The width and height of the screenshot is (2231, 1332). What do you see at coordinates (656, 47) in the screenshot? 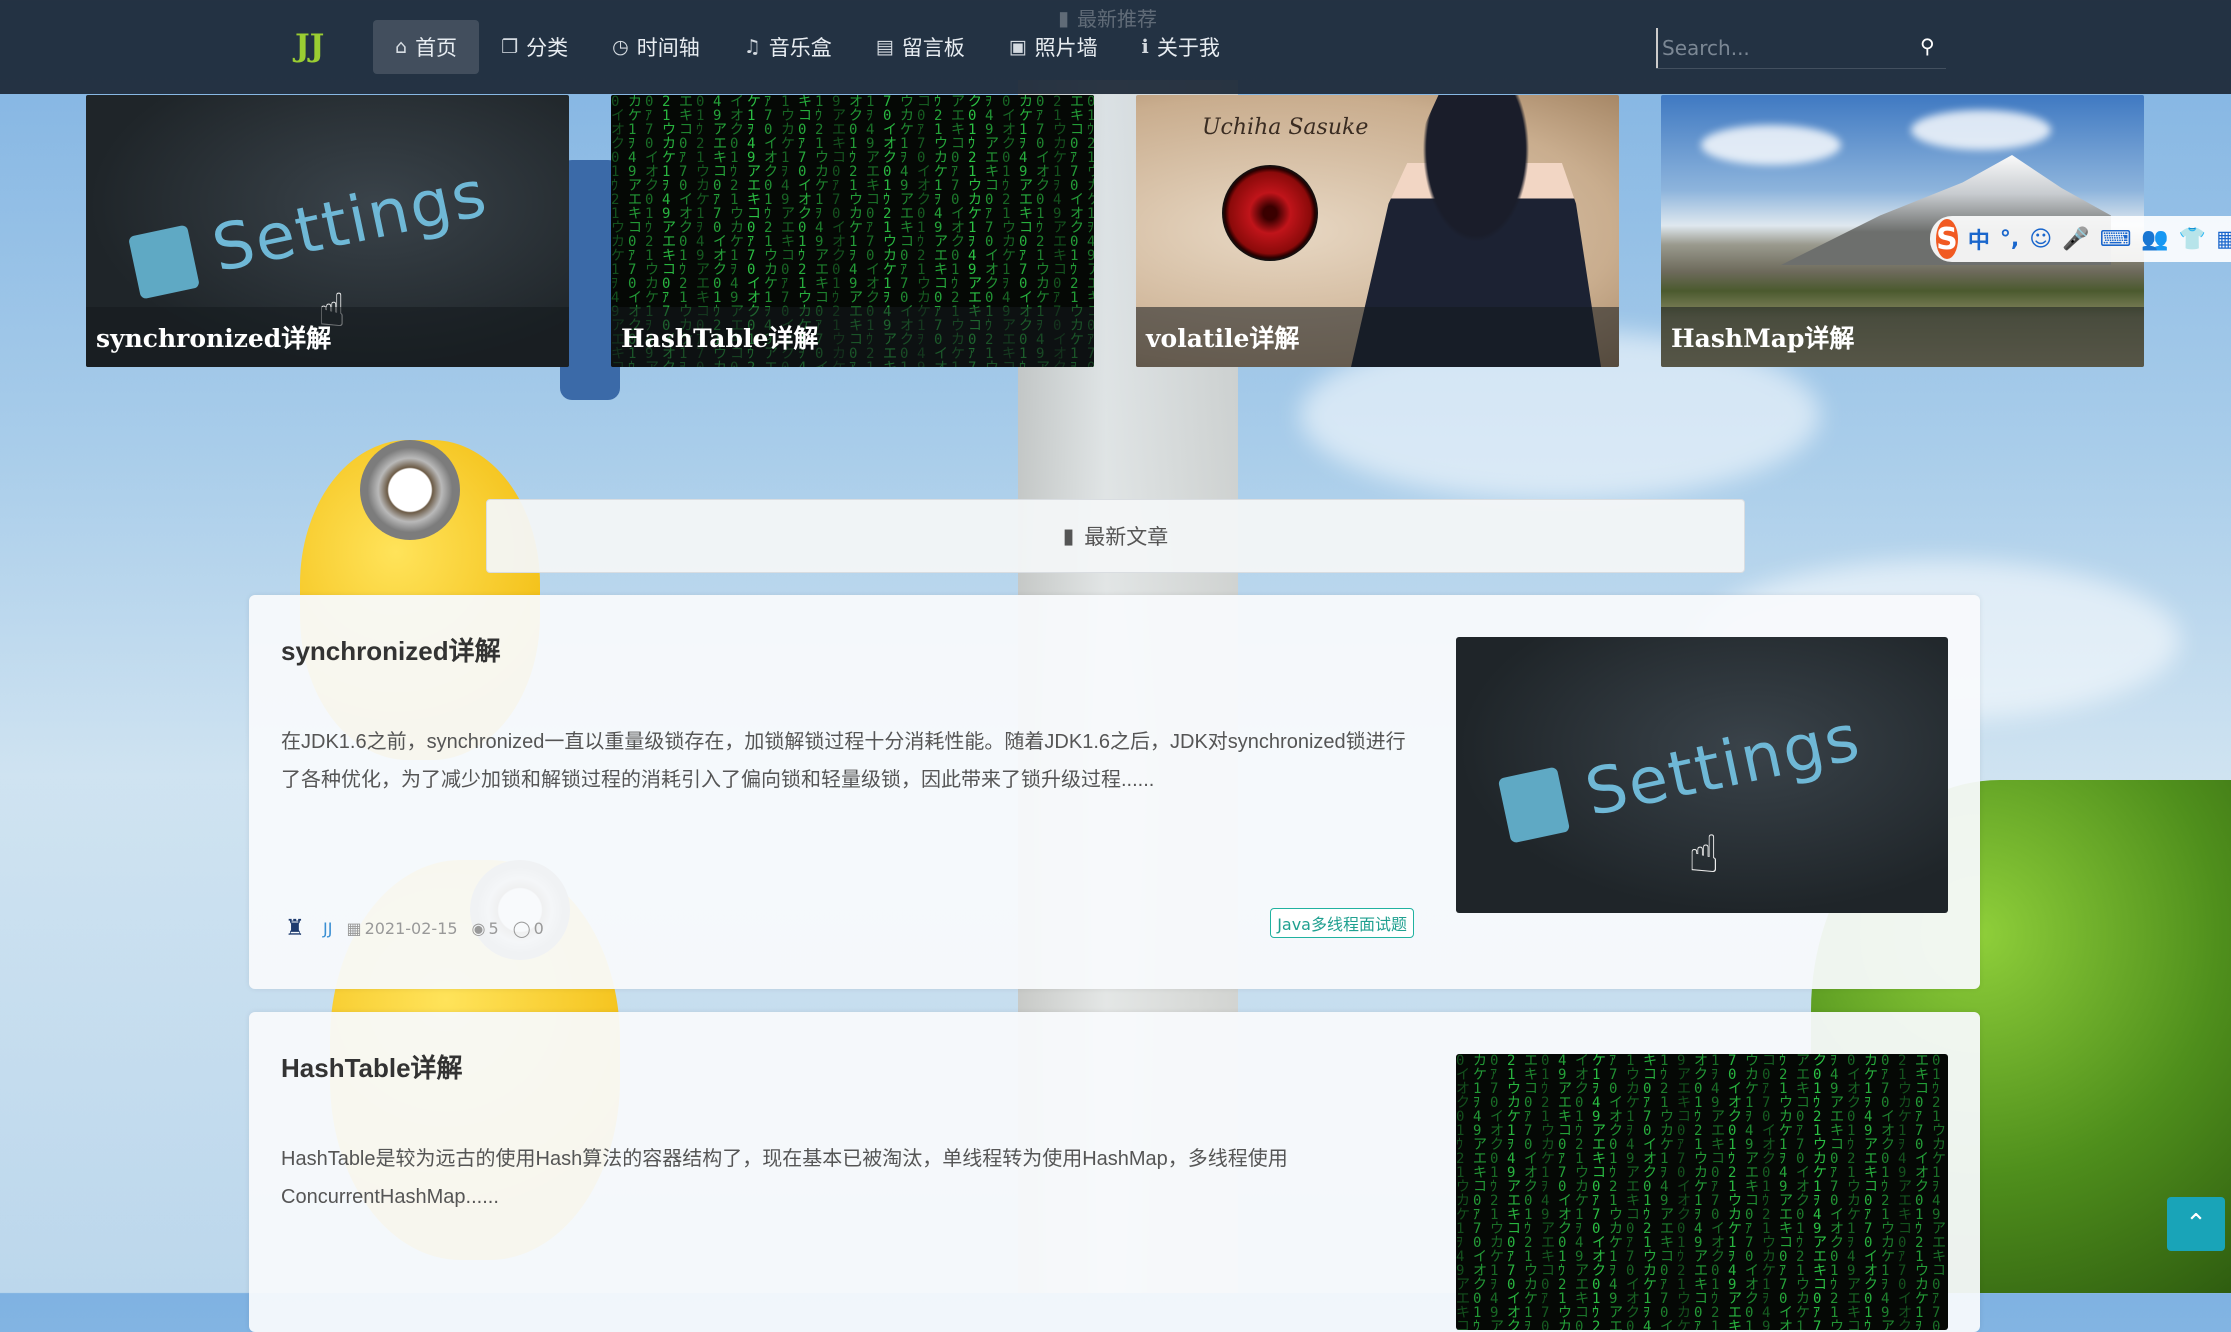
I see `nav-item-timeline: ◷ 时间轴` at bounding box center [656, 47].